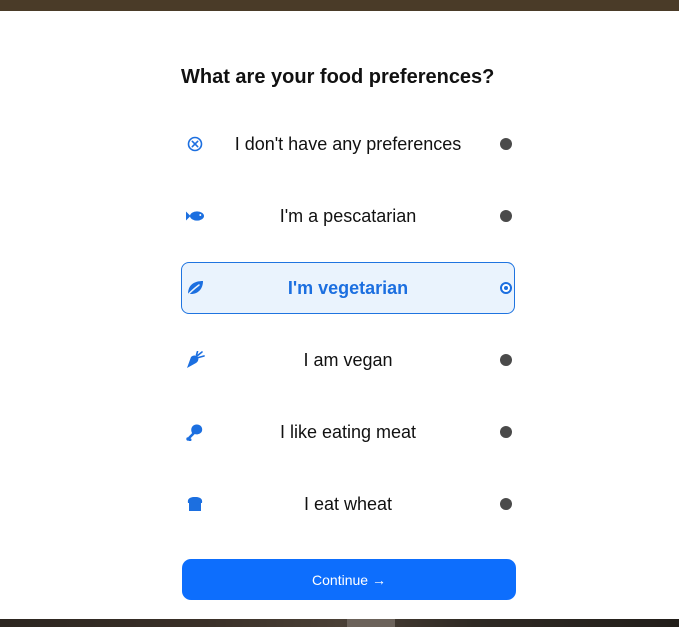 The image size is (679, 627). I want to click on top-bar, so click(339, 5).